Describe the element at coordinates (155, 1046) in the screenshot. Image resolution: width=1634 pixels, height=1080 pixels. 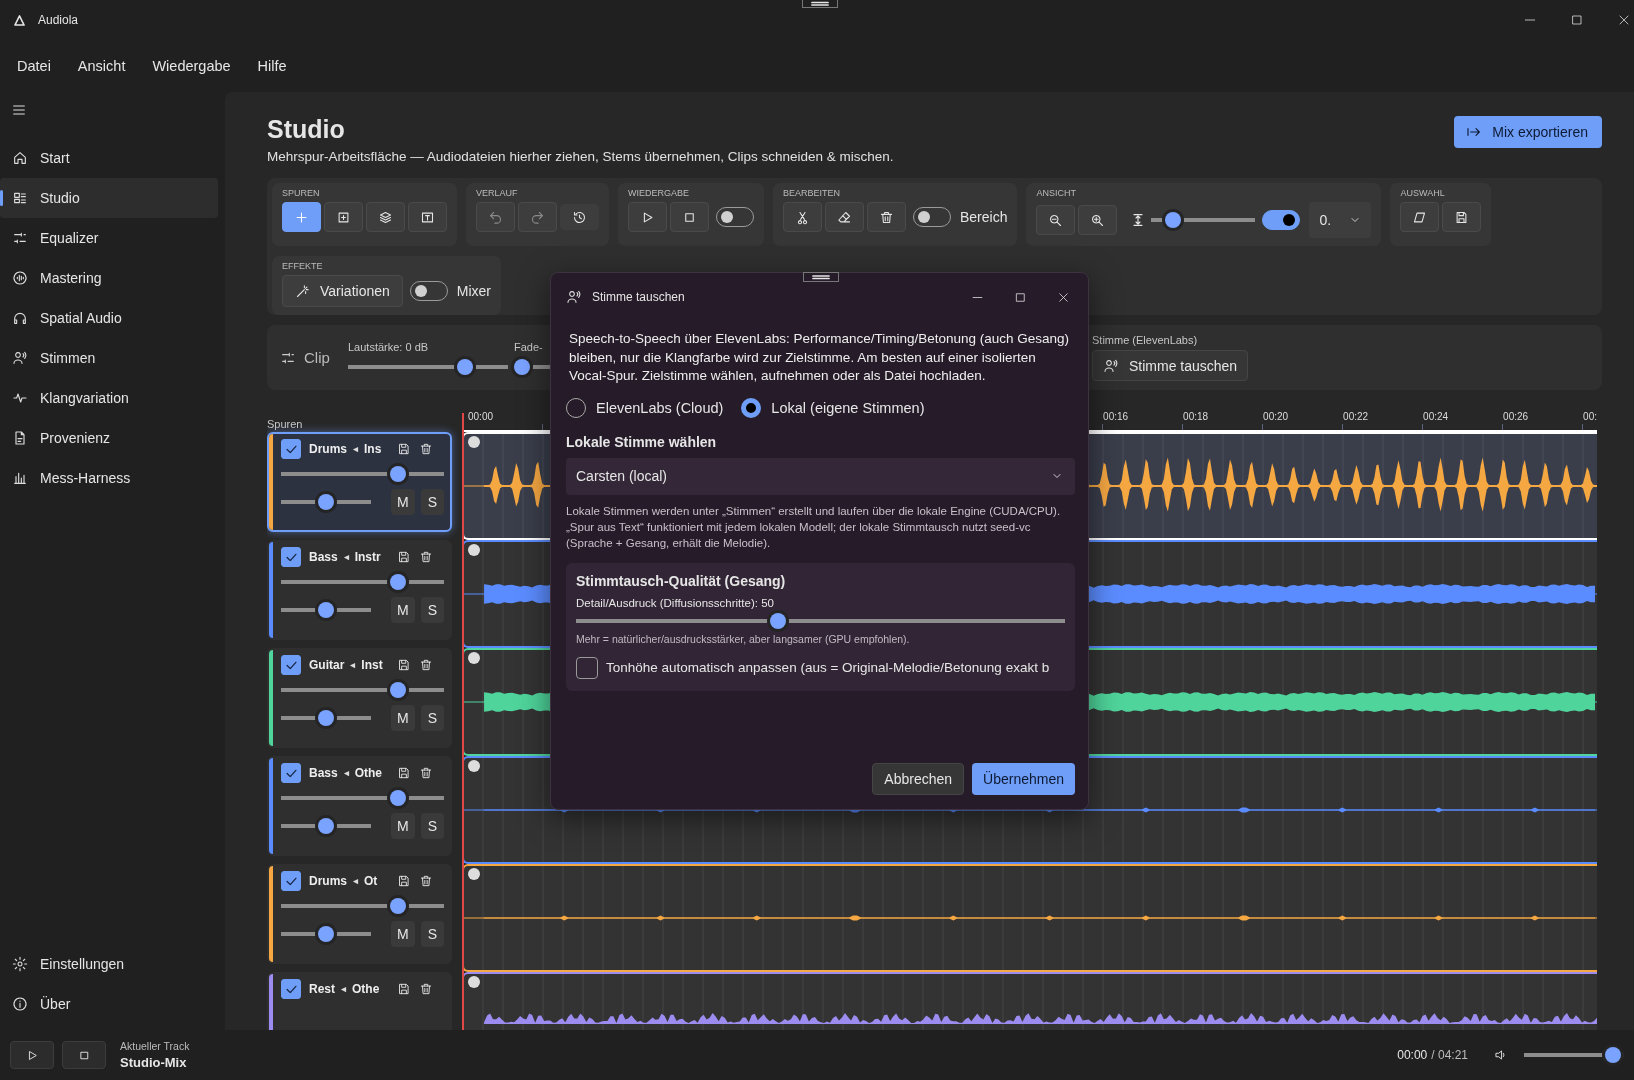
I see `now-playing-caption: Aktueller Track` at that location.